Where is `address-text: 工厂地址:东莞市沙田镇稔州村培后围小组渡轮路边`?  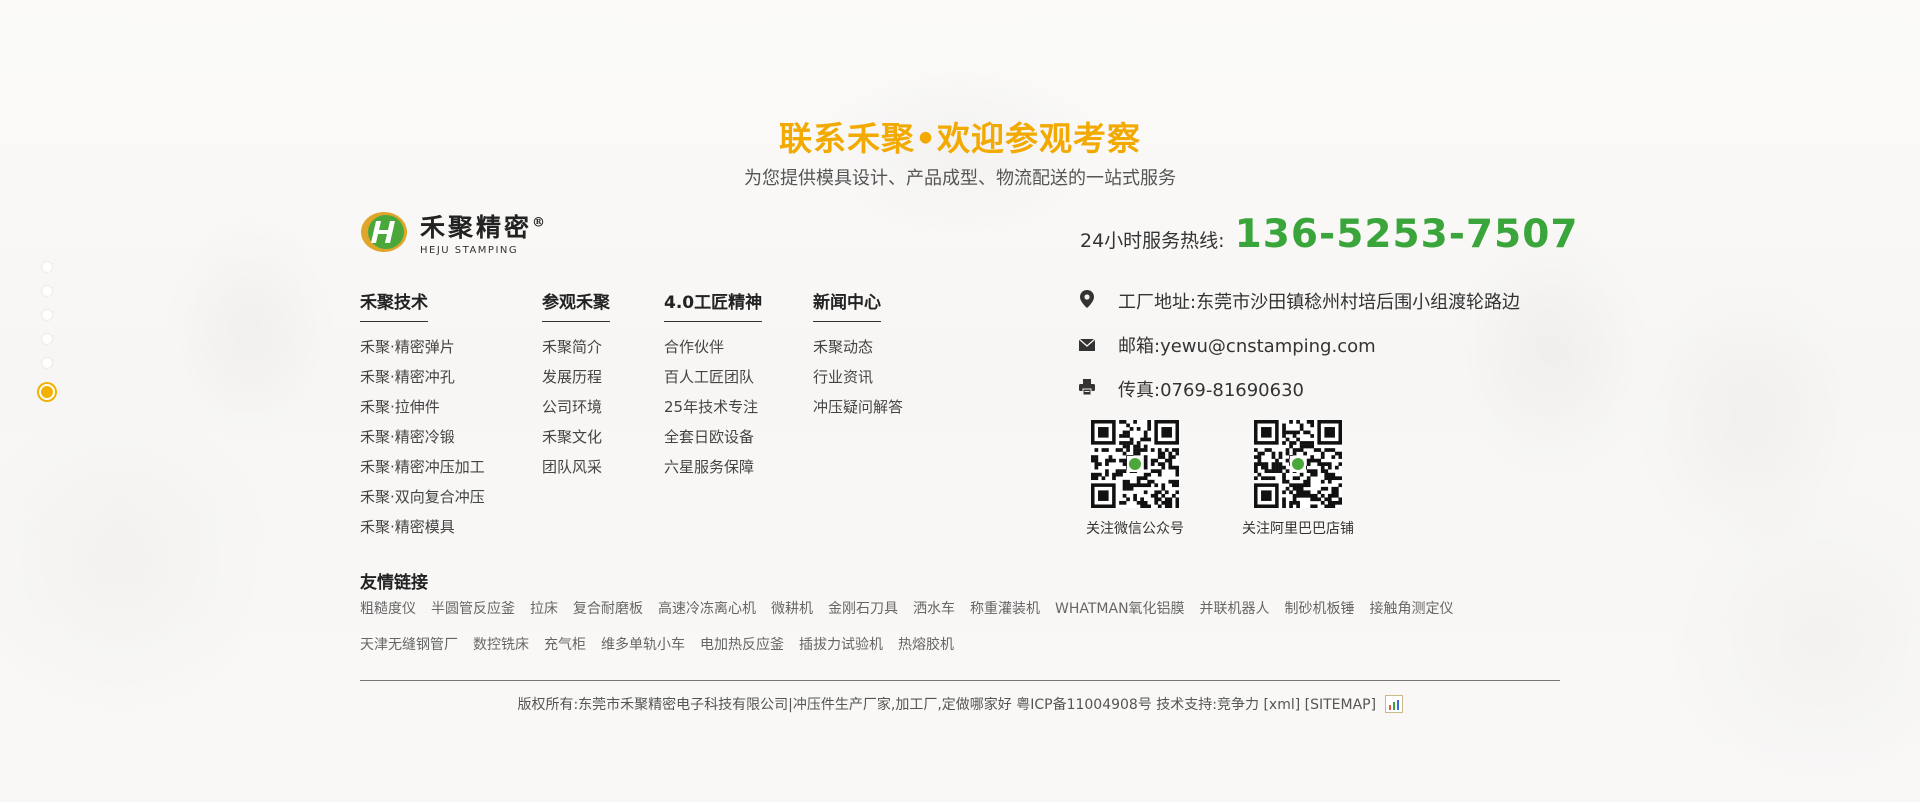 address-text: 工厂地址:东莞市沙田镇稔州村培后围小组渡轮路边 is located at coordinates (1319, 302).